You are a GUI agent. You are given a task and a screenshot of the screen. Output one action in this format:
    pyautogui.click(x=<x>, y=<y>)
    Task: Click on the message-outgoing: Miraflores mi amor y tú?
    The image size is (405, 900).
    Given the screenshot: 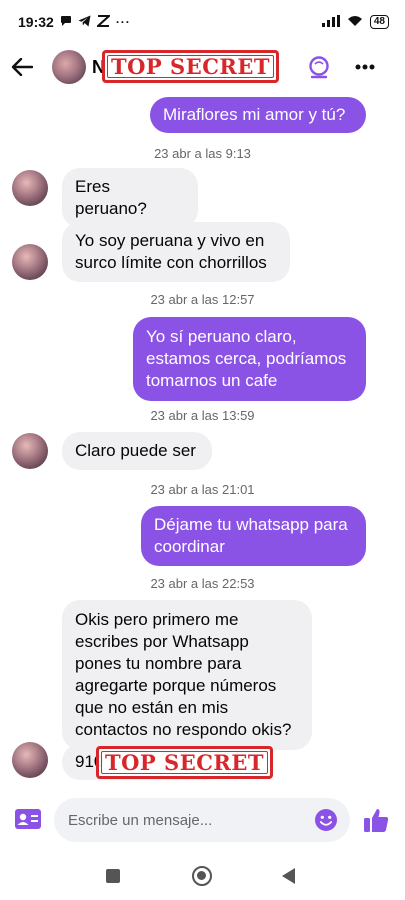 What is the action you would take?
    pyautogui.click(x=258, y=115)
    